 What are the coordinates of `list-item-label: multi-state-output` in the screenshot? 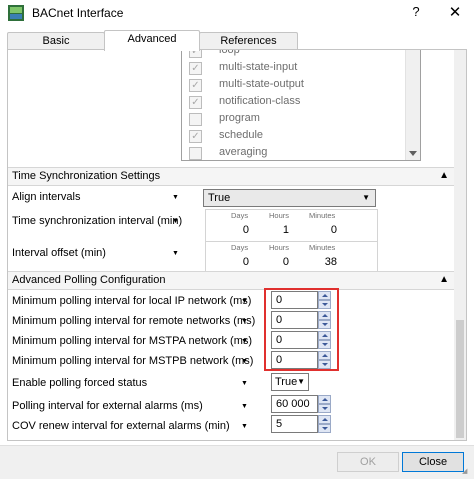 It's located at (261, 84).